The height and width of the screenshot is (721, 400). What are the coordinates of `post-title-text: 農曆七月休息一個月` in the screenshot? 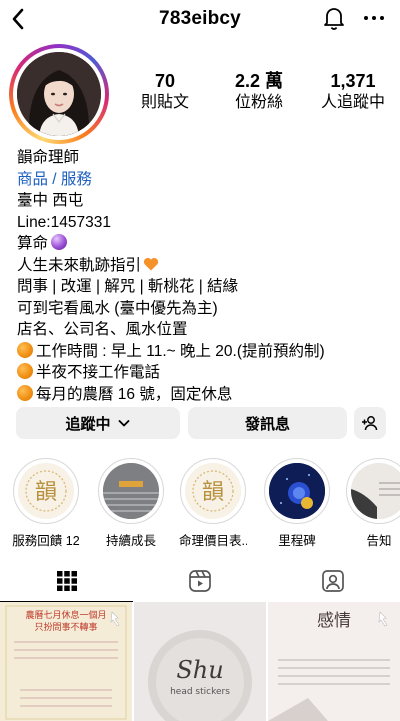 It's located at (65, 615).